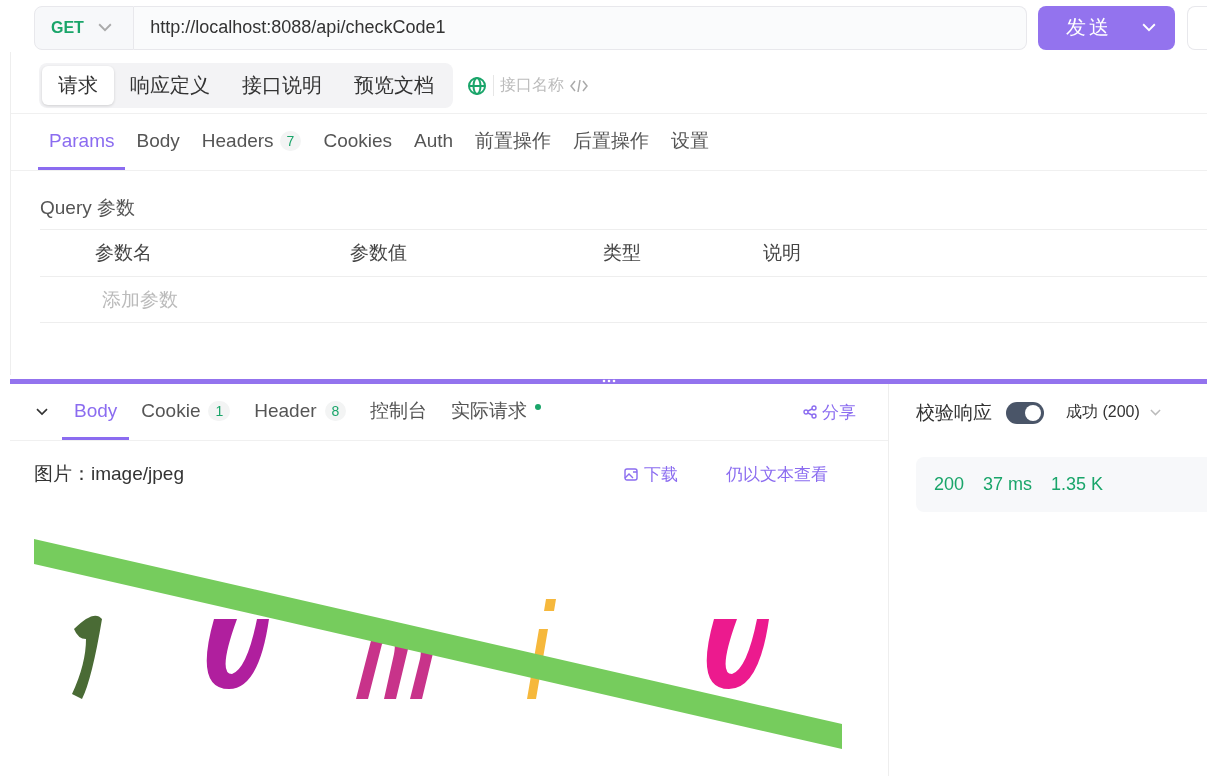 The height and width of the screenshot is (776, 1207). Describe the element at coordinates (1103, 412) in the screenshot. I see `status-select: 成功 (200)` at that location.